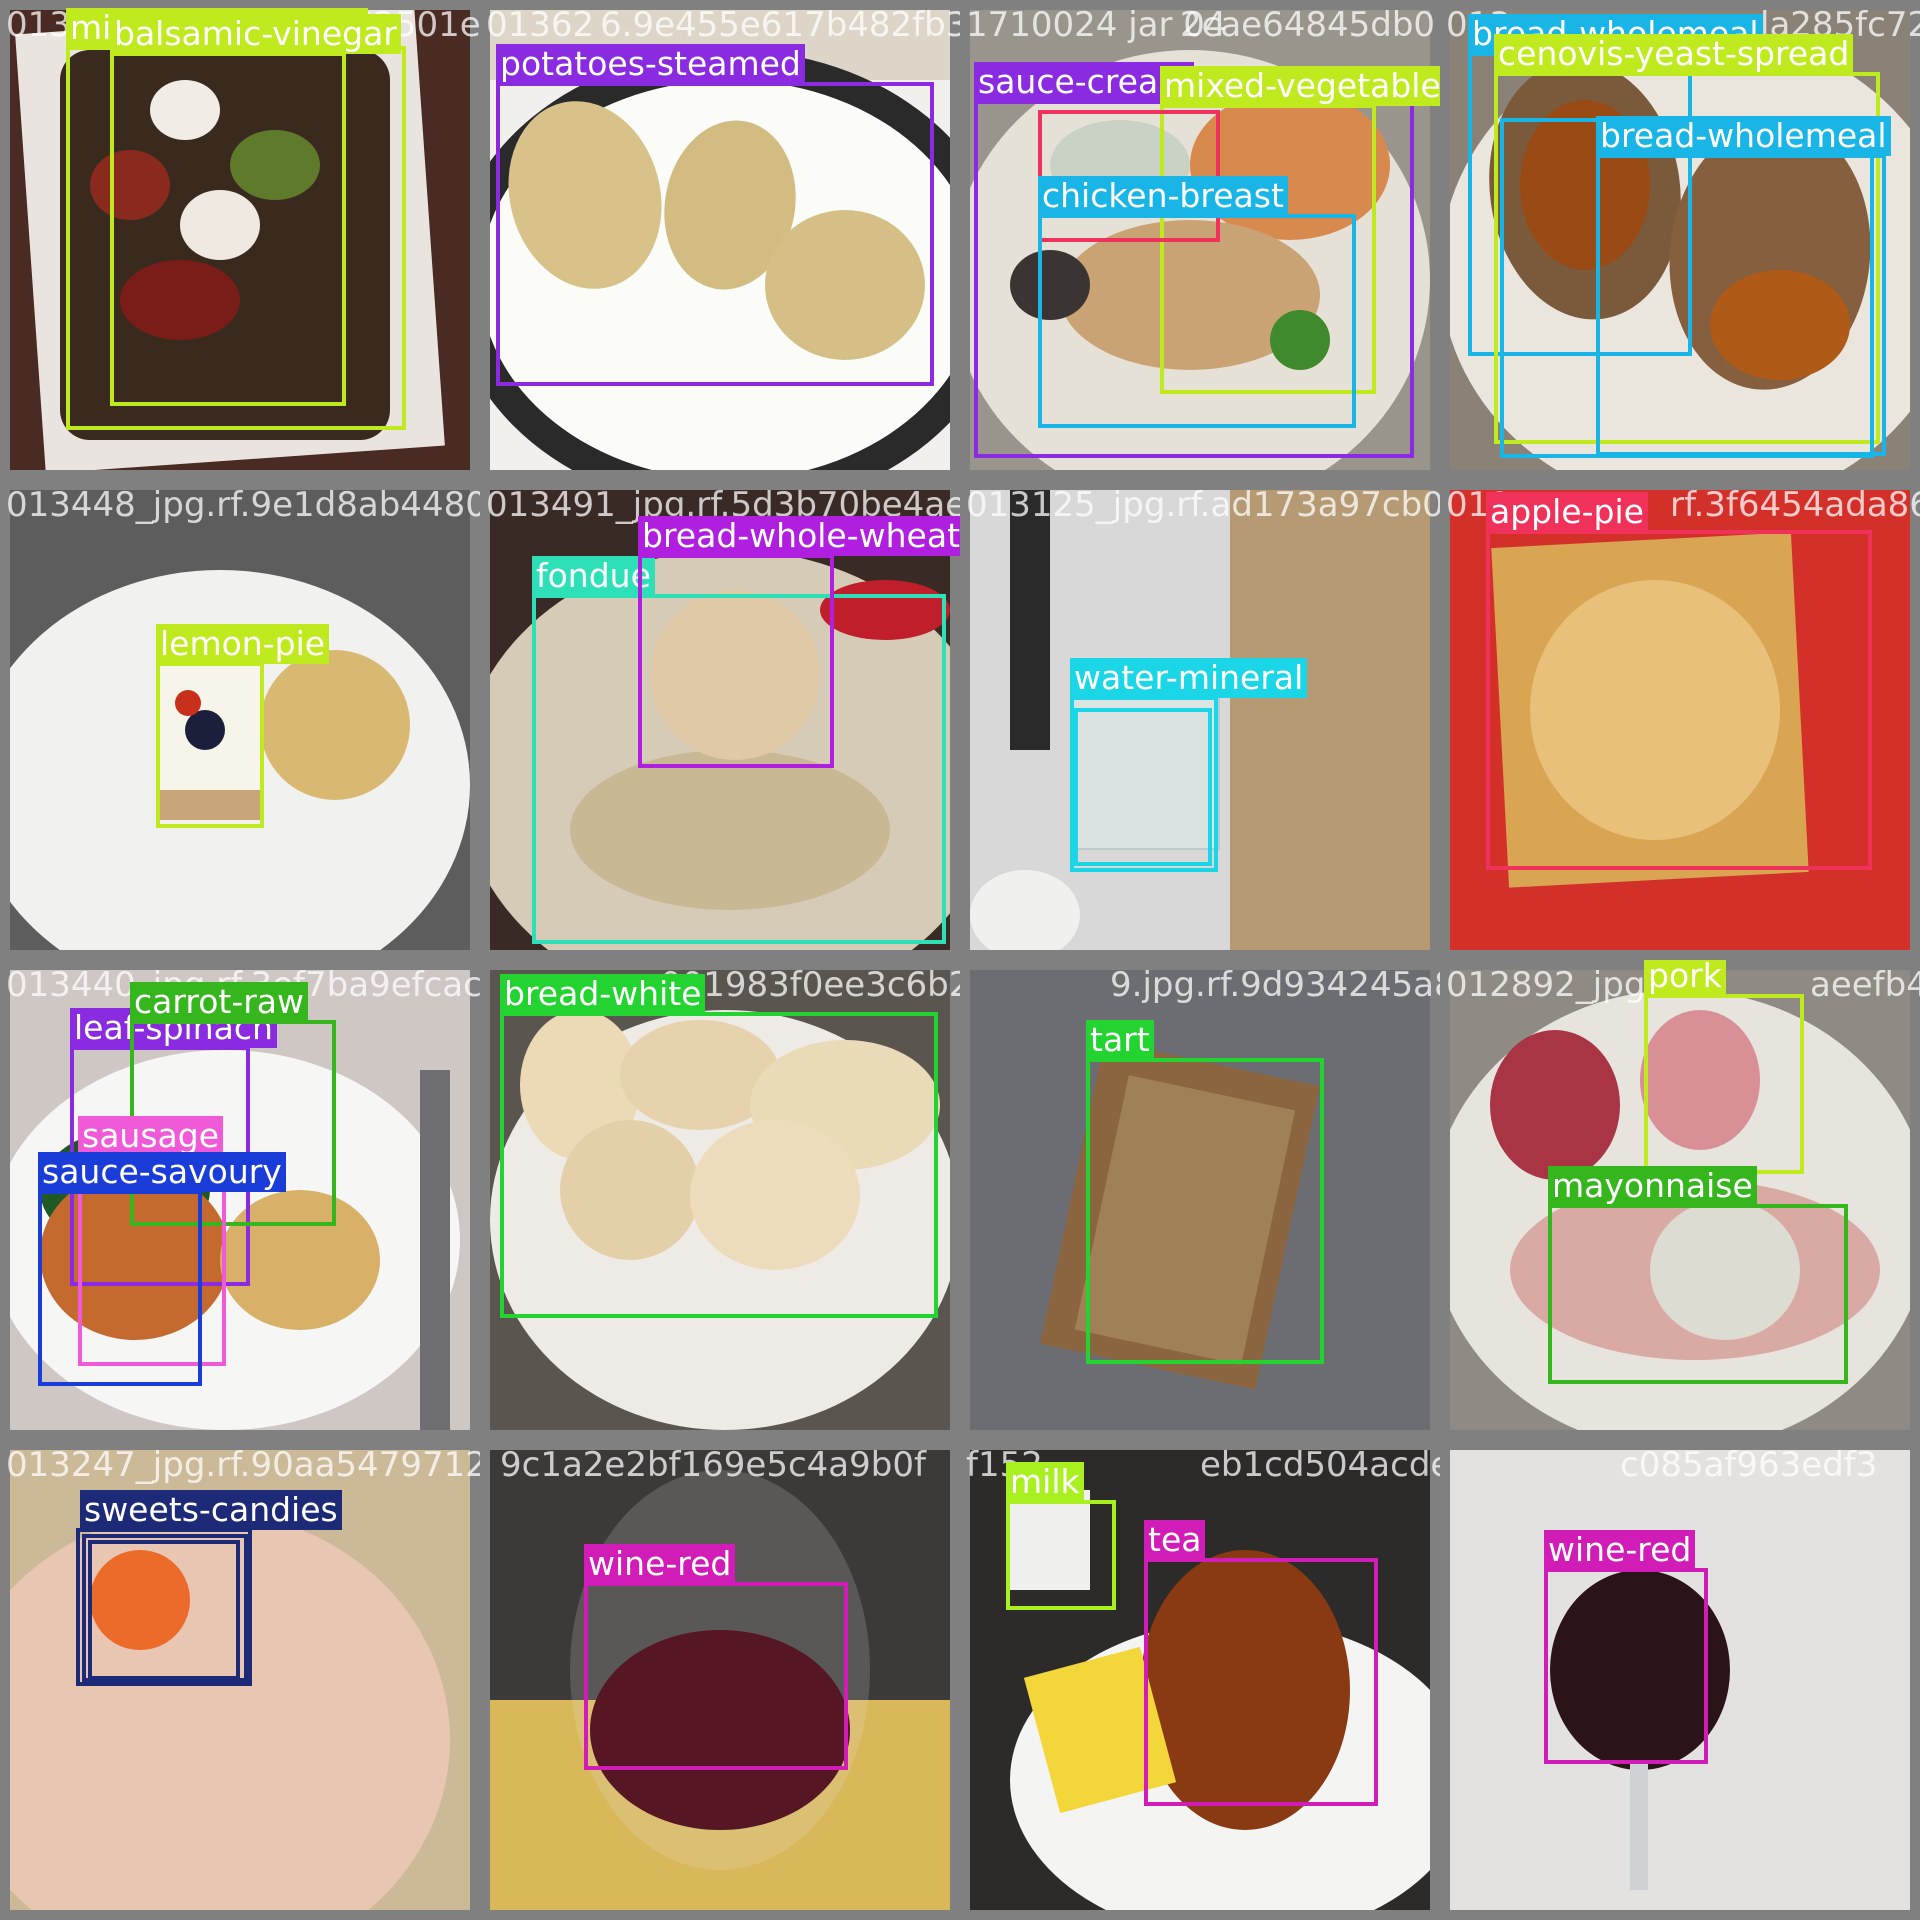 The height and width of the screenshot is (1920, 1920). Describe the element at coordinates (1205, 1192) in the screenshot. I see `bounding-box: tart` at that location.